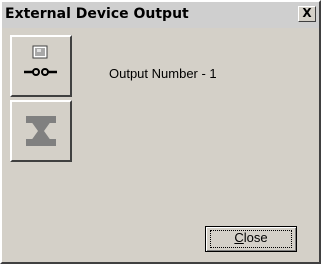 The image size is (321, 264). I want to click on close-mnemonic: C, so click(239, 237).